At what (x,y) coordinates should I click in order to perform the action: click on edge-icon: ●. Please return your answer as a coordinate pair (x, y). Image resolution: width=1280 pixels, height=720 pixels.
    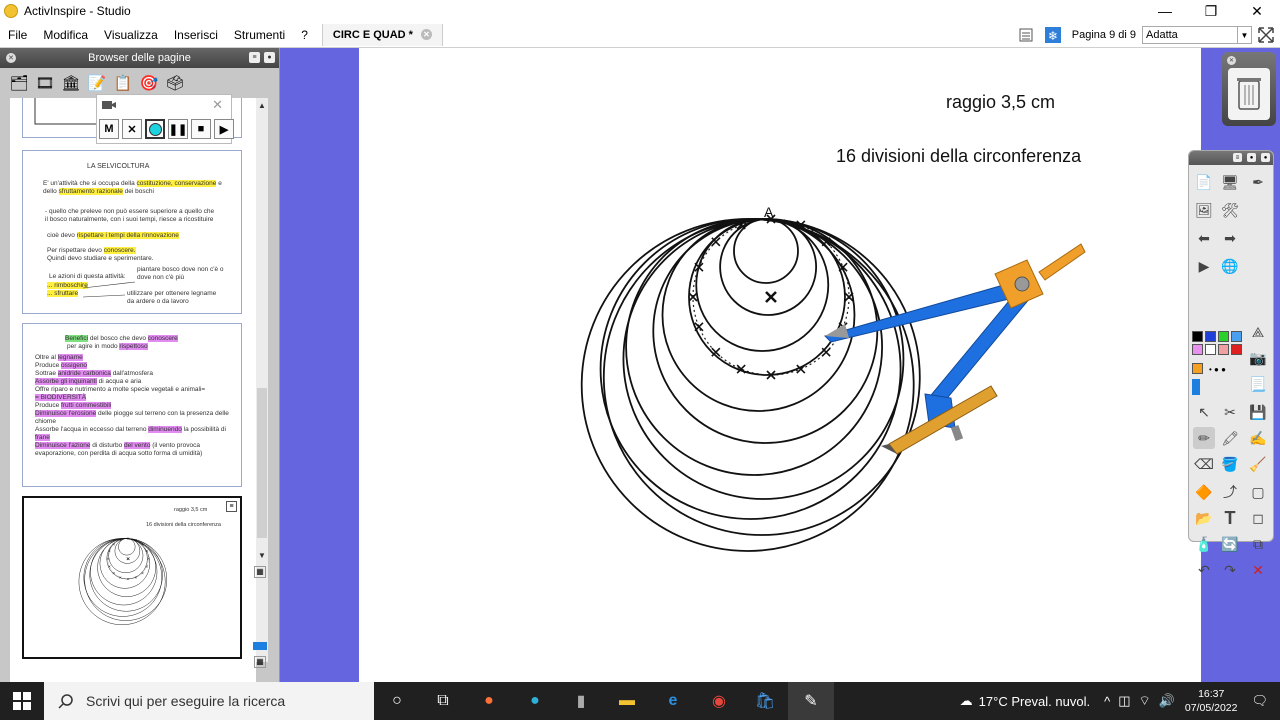
    Looking at the image, I should click on (535, 701).